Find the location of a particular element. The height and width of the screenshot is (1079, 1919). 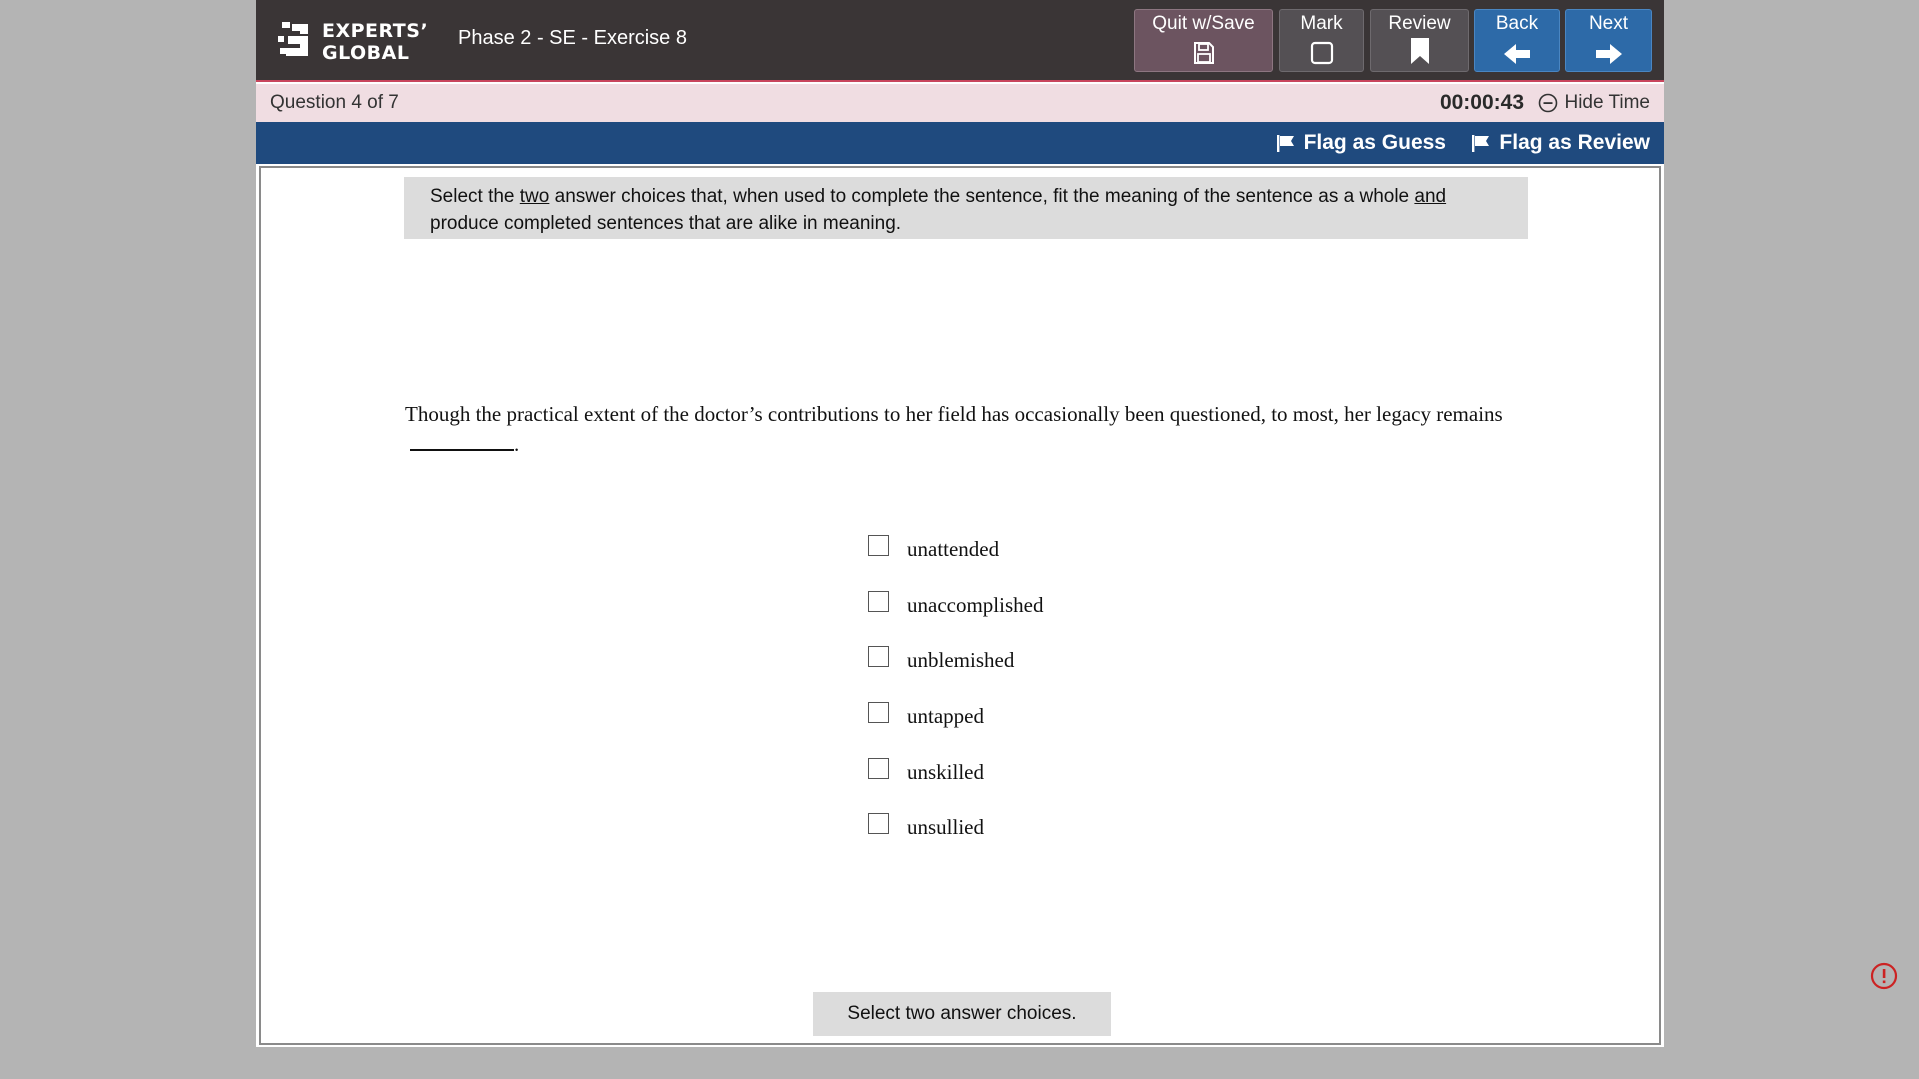

timer: 00:00:43 is located at coordinates (1481, 102).